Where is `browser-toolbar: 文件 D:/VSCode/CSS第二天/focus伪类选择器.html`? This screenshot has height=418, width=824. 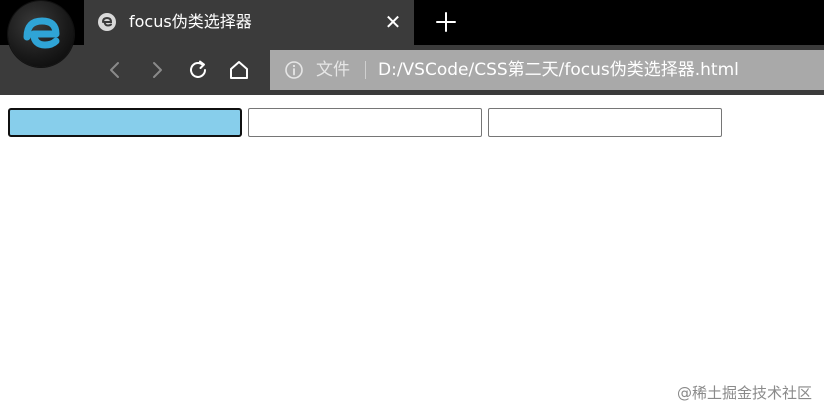
browser-toolbar: 文件 D:/VSCode/CSS第二天/focus伪类选择器.html is located at coordinates (412, 70).